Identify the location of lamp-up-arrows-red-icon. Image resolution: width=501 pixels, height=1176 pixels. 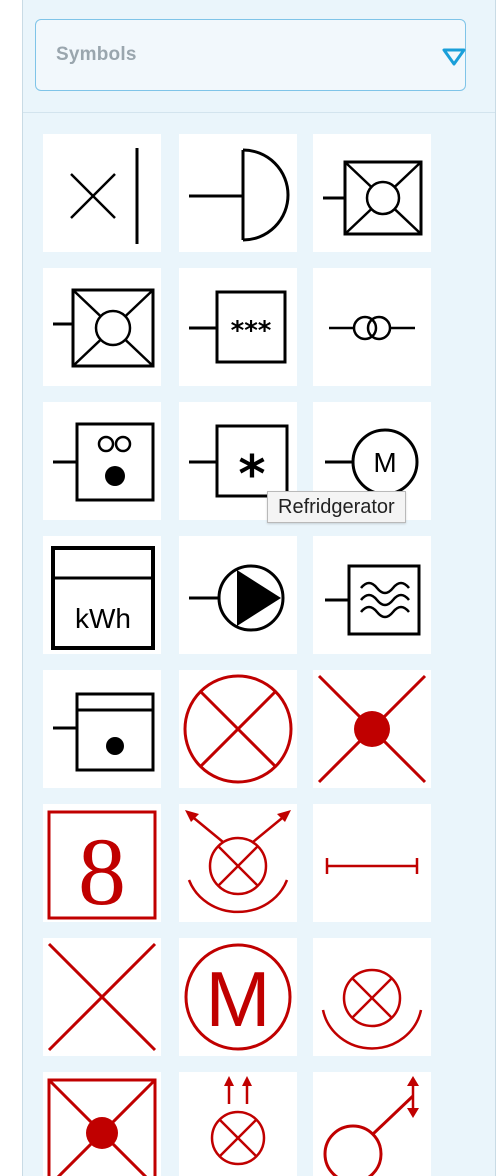
(238, 1121).